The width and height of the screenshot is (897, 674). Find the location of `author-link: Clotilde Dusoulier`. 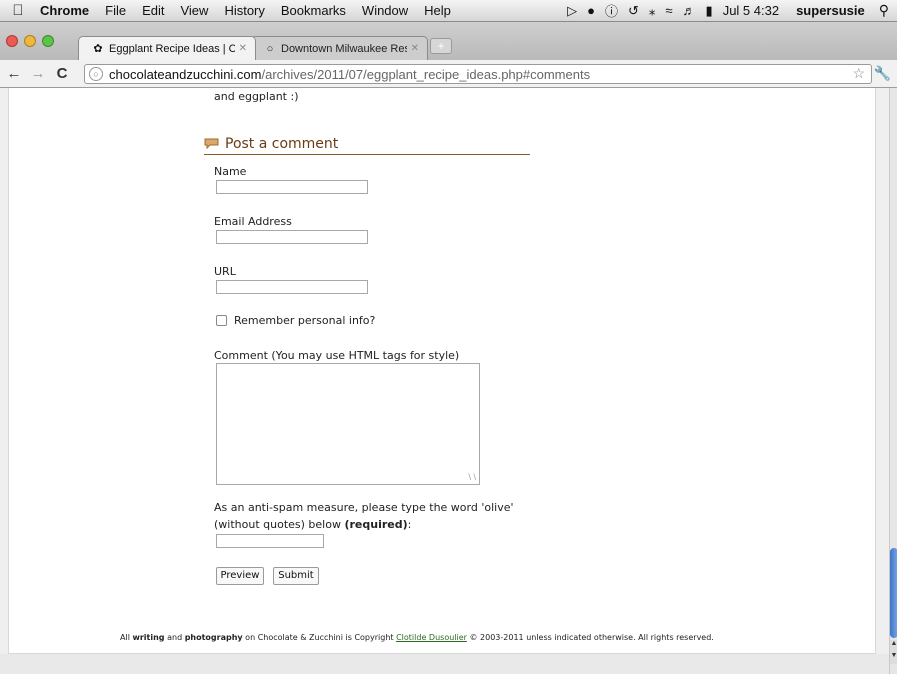

author-link: Clotilde Dusoulier is located at coordinates (431, 637).